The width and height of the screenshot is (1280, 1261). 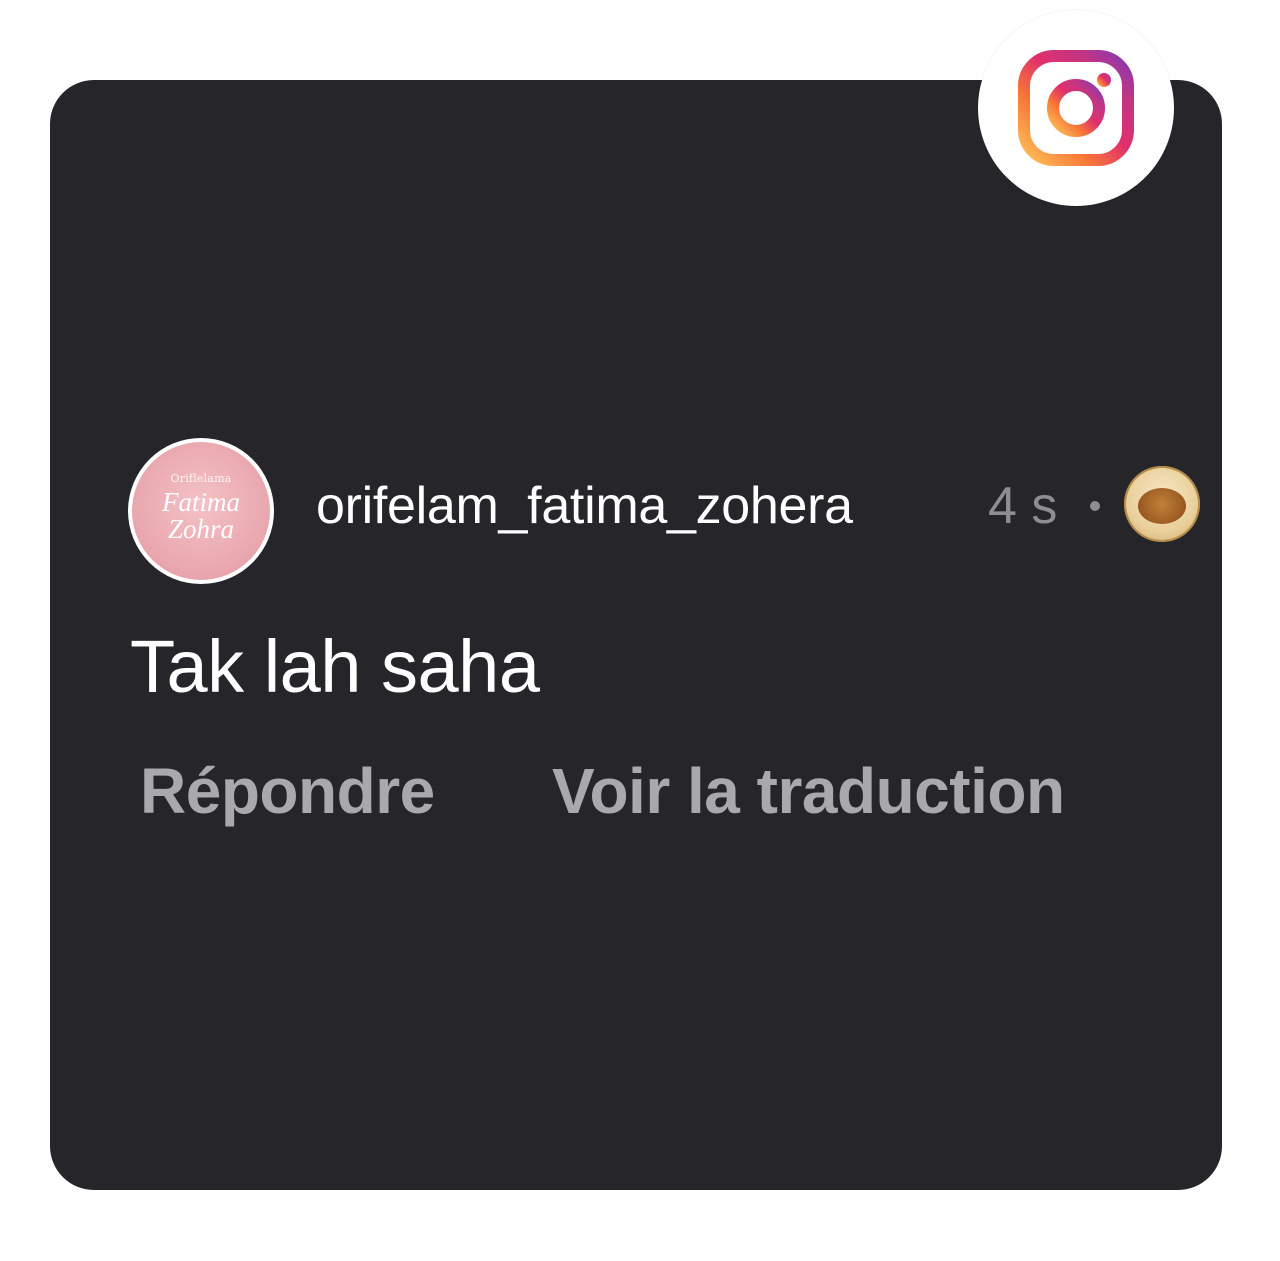 I want to click on reply-button: Répondre, so click(x=287, y=791).